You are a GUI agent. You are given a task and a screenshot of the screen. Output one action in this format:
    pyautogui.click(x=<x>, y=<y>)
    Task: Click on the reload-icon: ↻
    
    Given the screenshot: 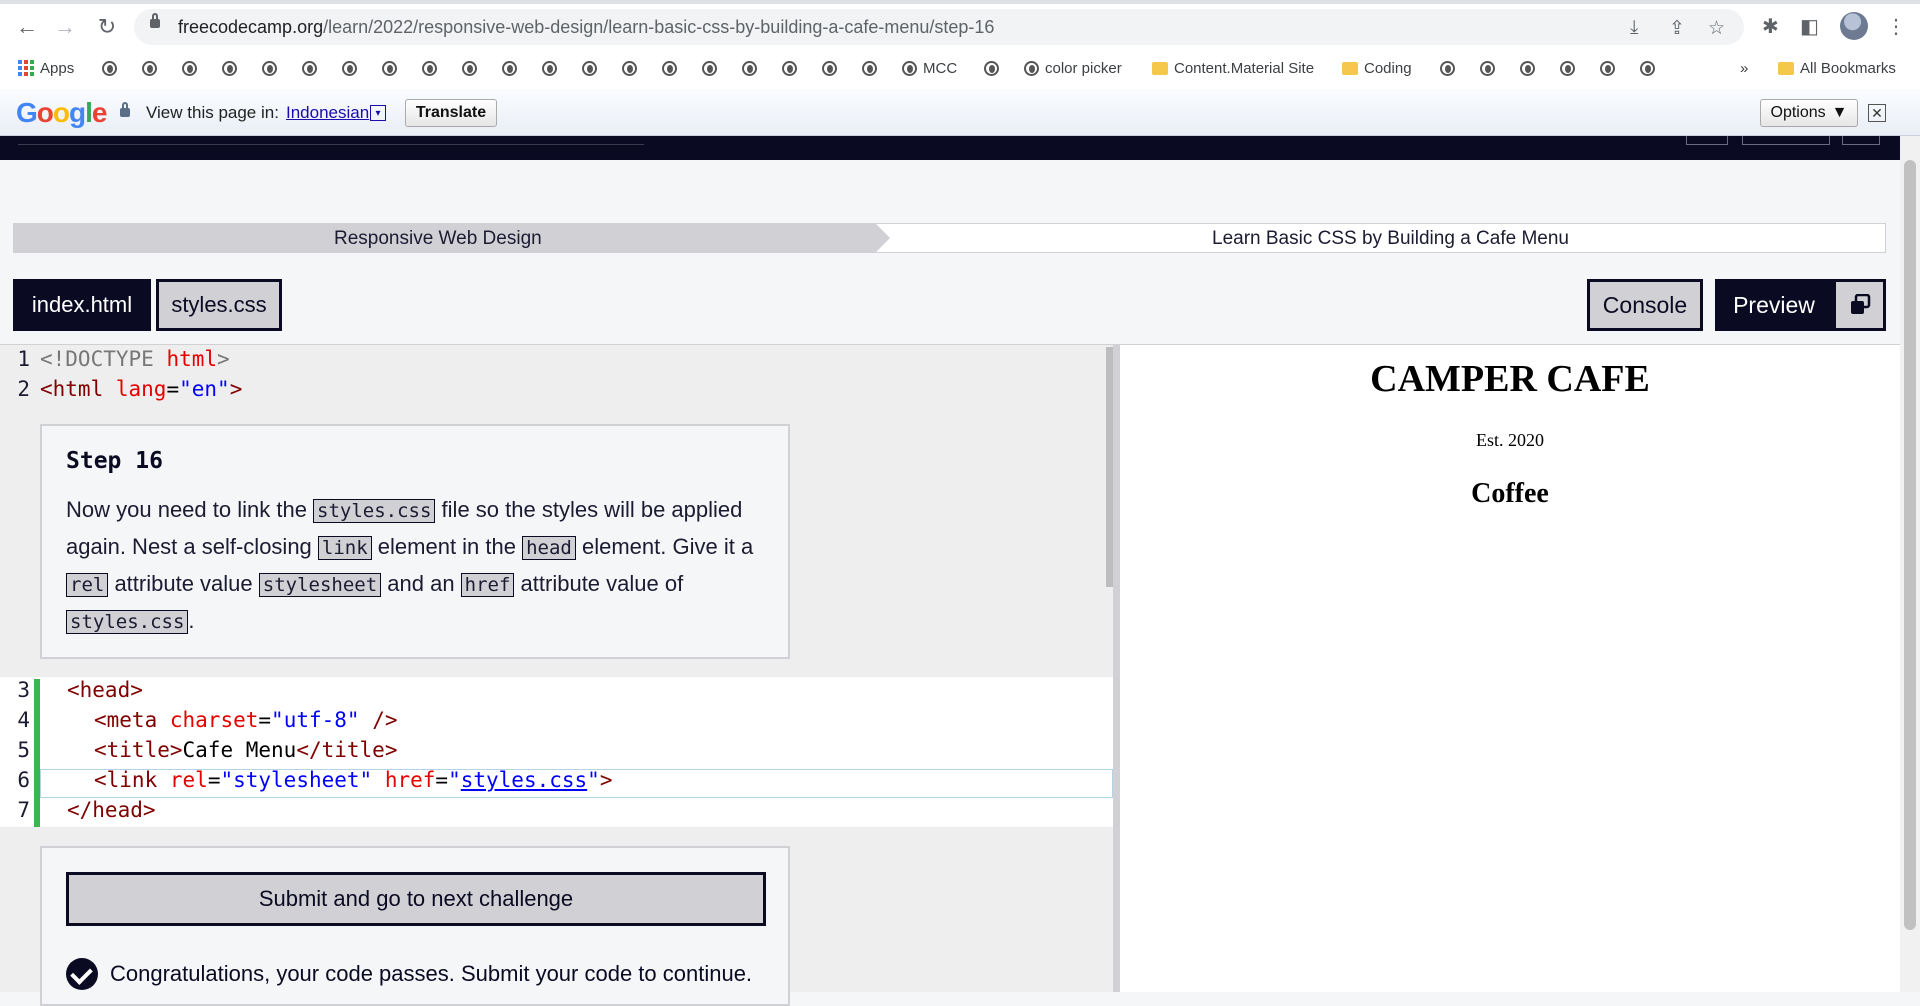 What is the action you would take?
    pyautogui.click(x=107, y=27)
    